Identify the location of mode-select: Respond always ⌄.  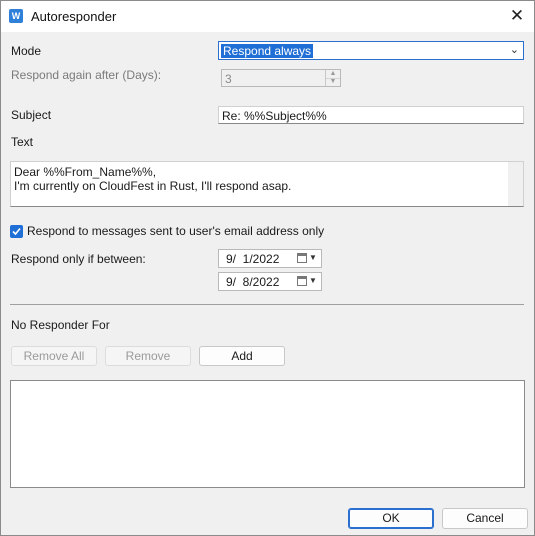
(371, 50).